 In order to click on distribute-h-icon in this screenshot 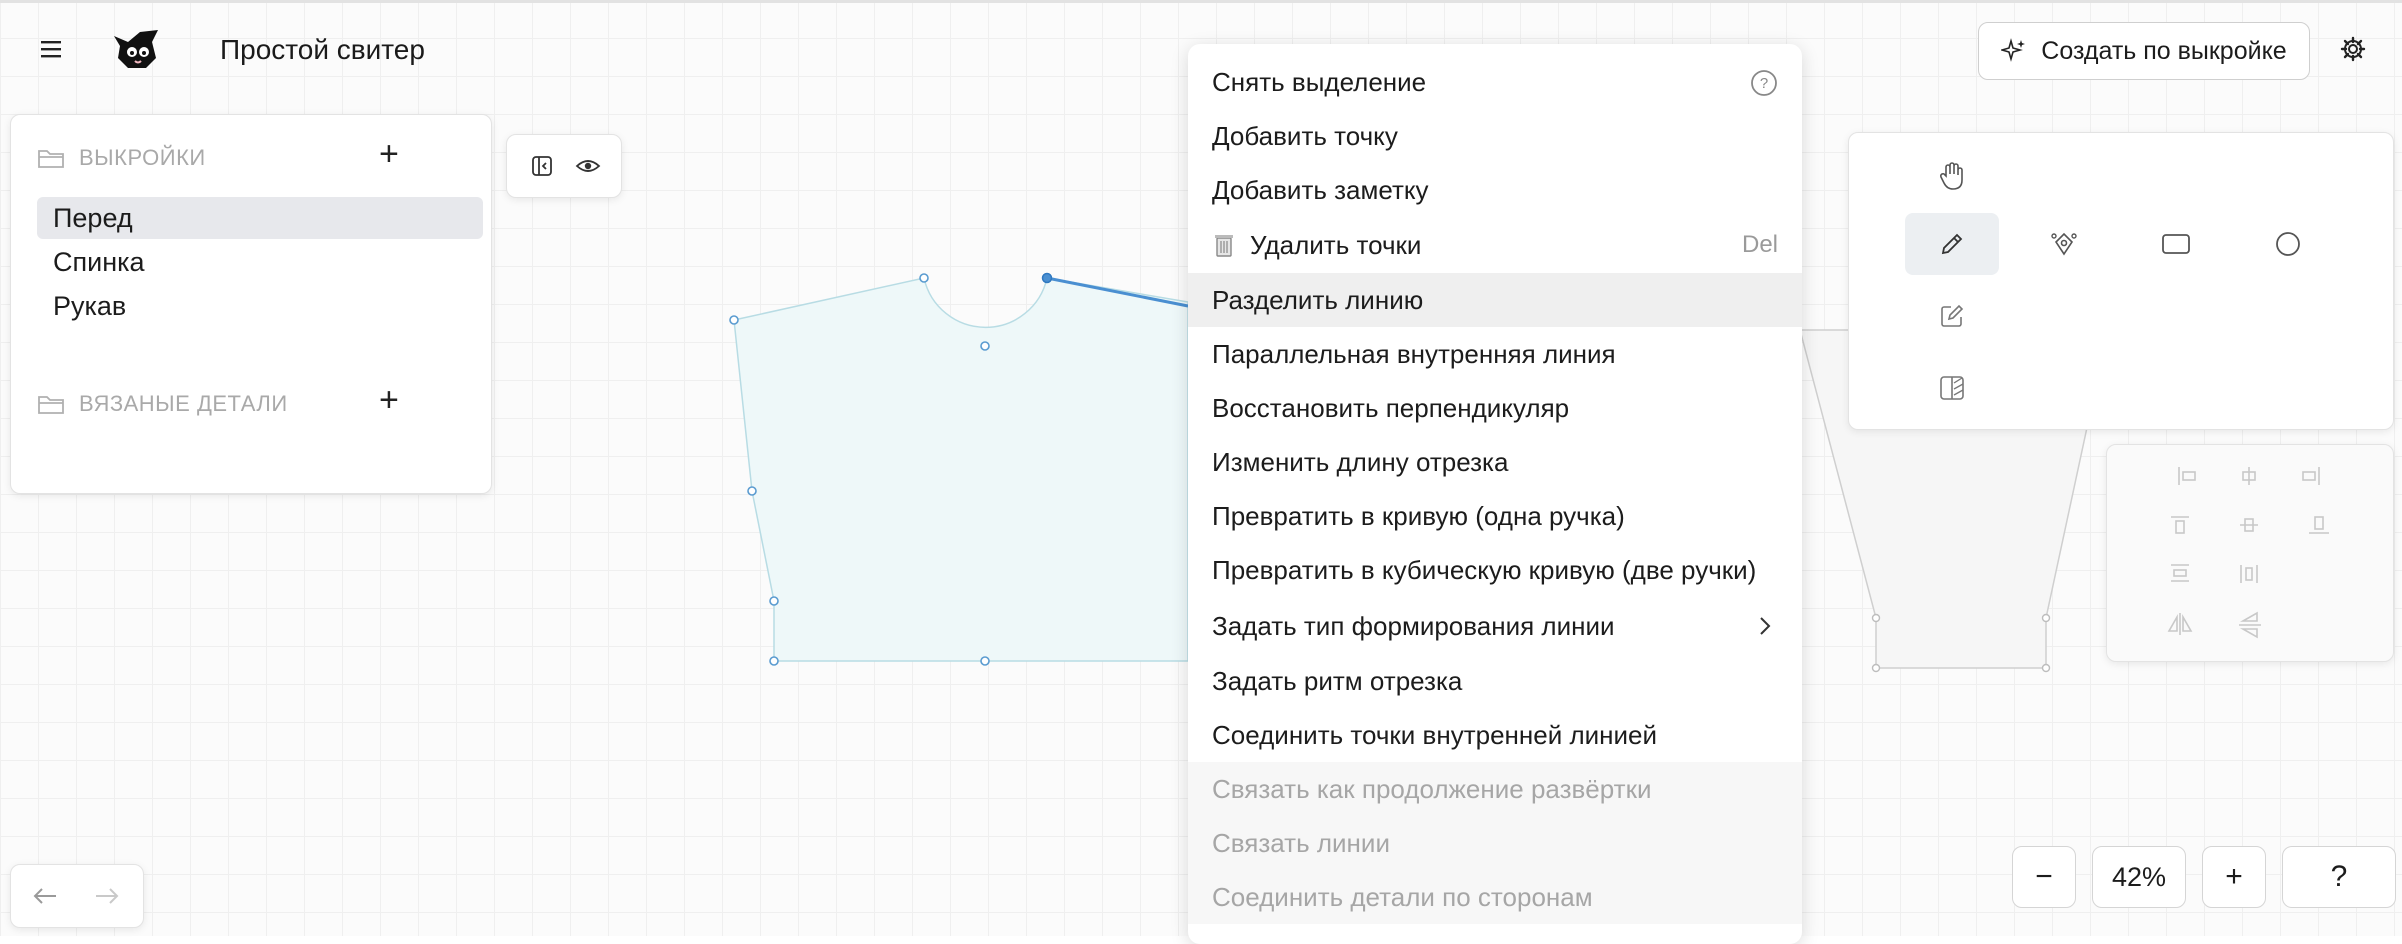, I will do `click(2249, 574)`.